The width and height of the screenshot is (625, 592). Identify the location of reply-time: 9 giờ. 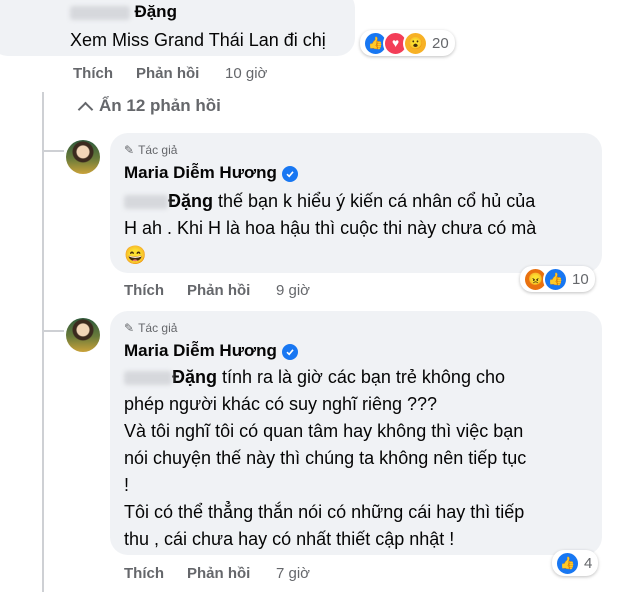
(293, 290).